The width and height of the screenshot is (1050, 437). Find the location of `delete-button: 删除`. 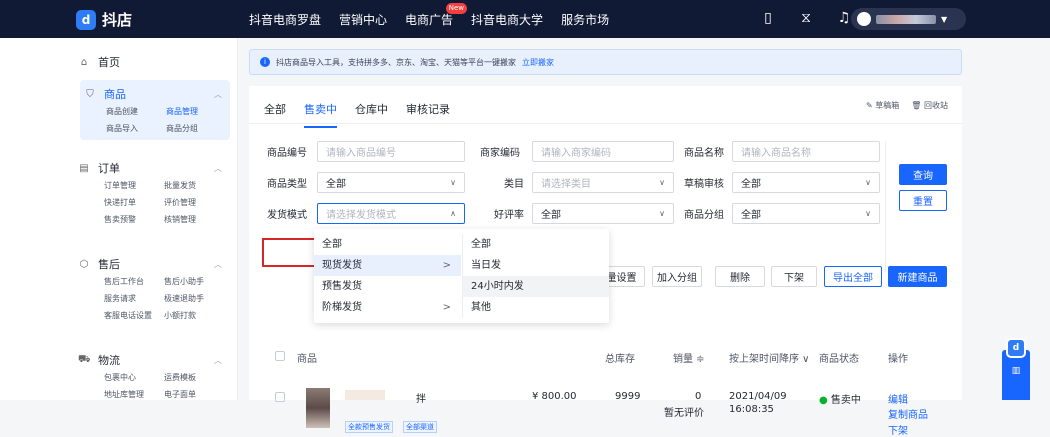

delete-button: 删除 is located at coordinates (740, 276).